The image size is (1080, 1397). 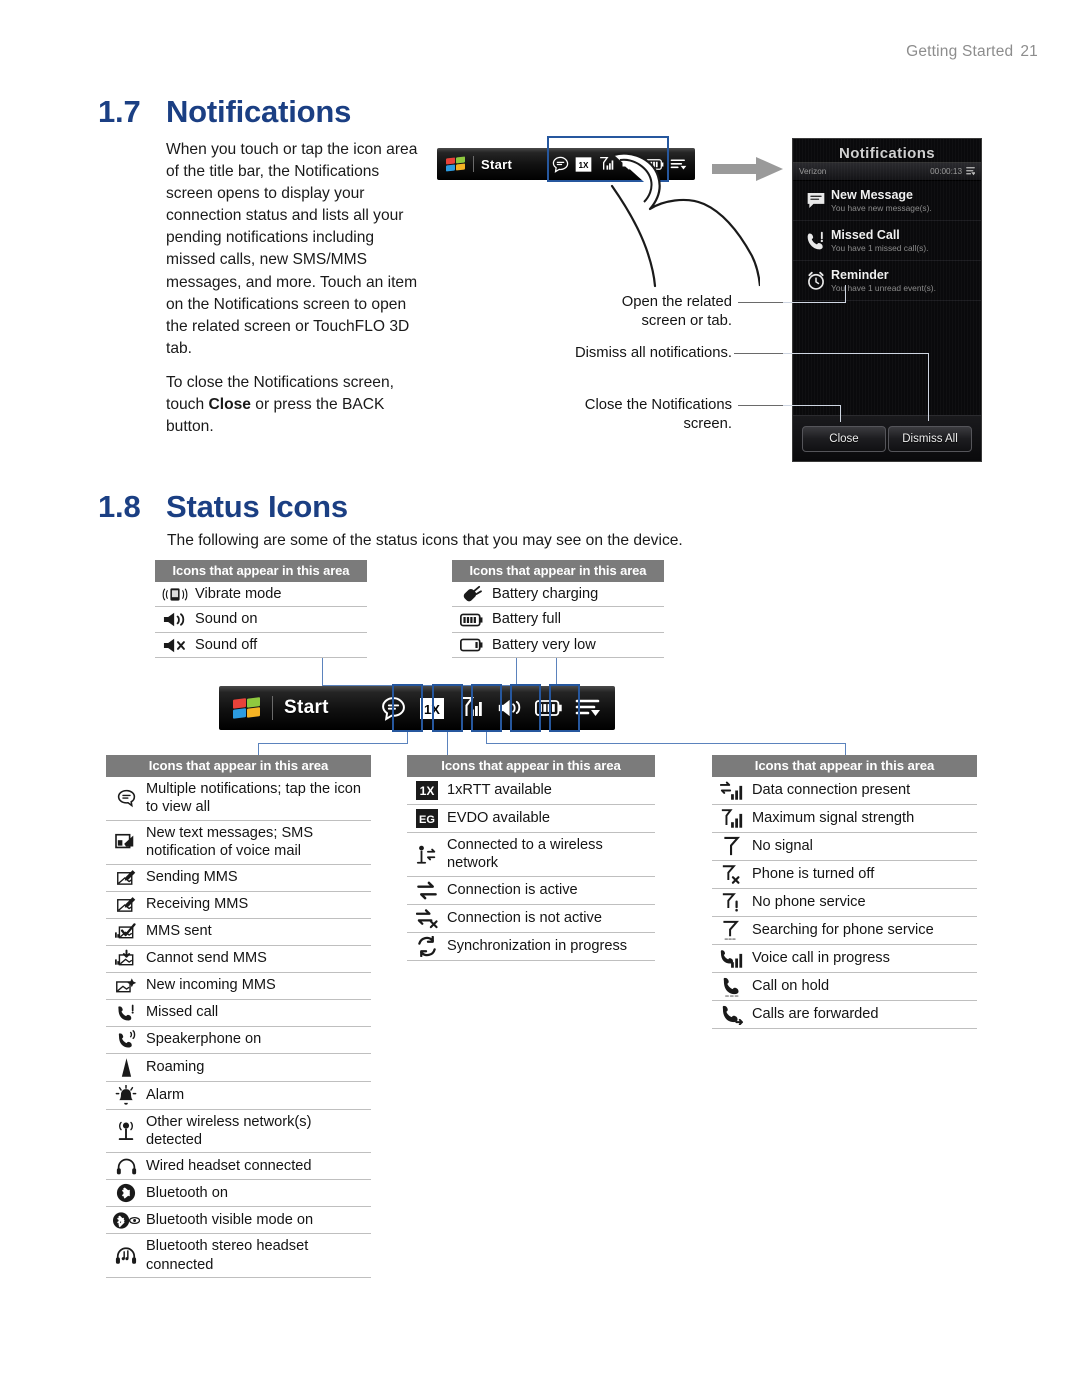 I want to click on callout-close-screen: Close the Notifications screen., so click(x=646, y=415).